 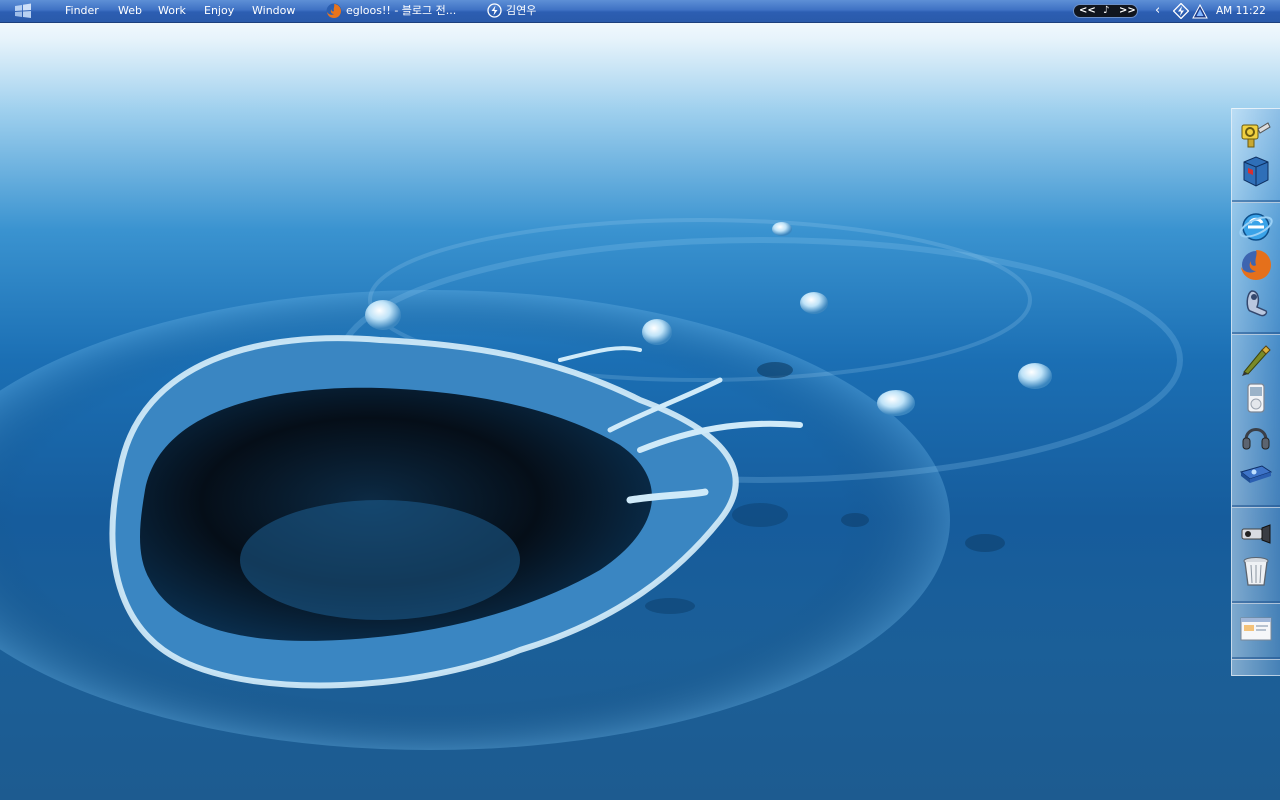 What do you see at coordinates (1127, 11) in the screenshot?
I see `media-next-button: >>` at bounding box center [1127, 11].